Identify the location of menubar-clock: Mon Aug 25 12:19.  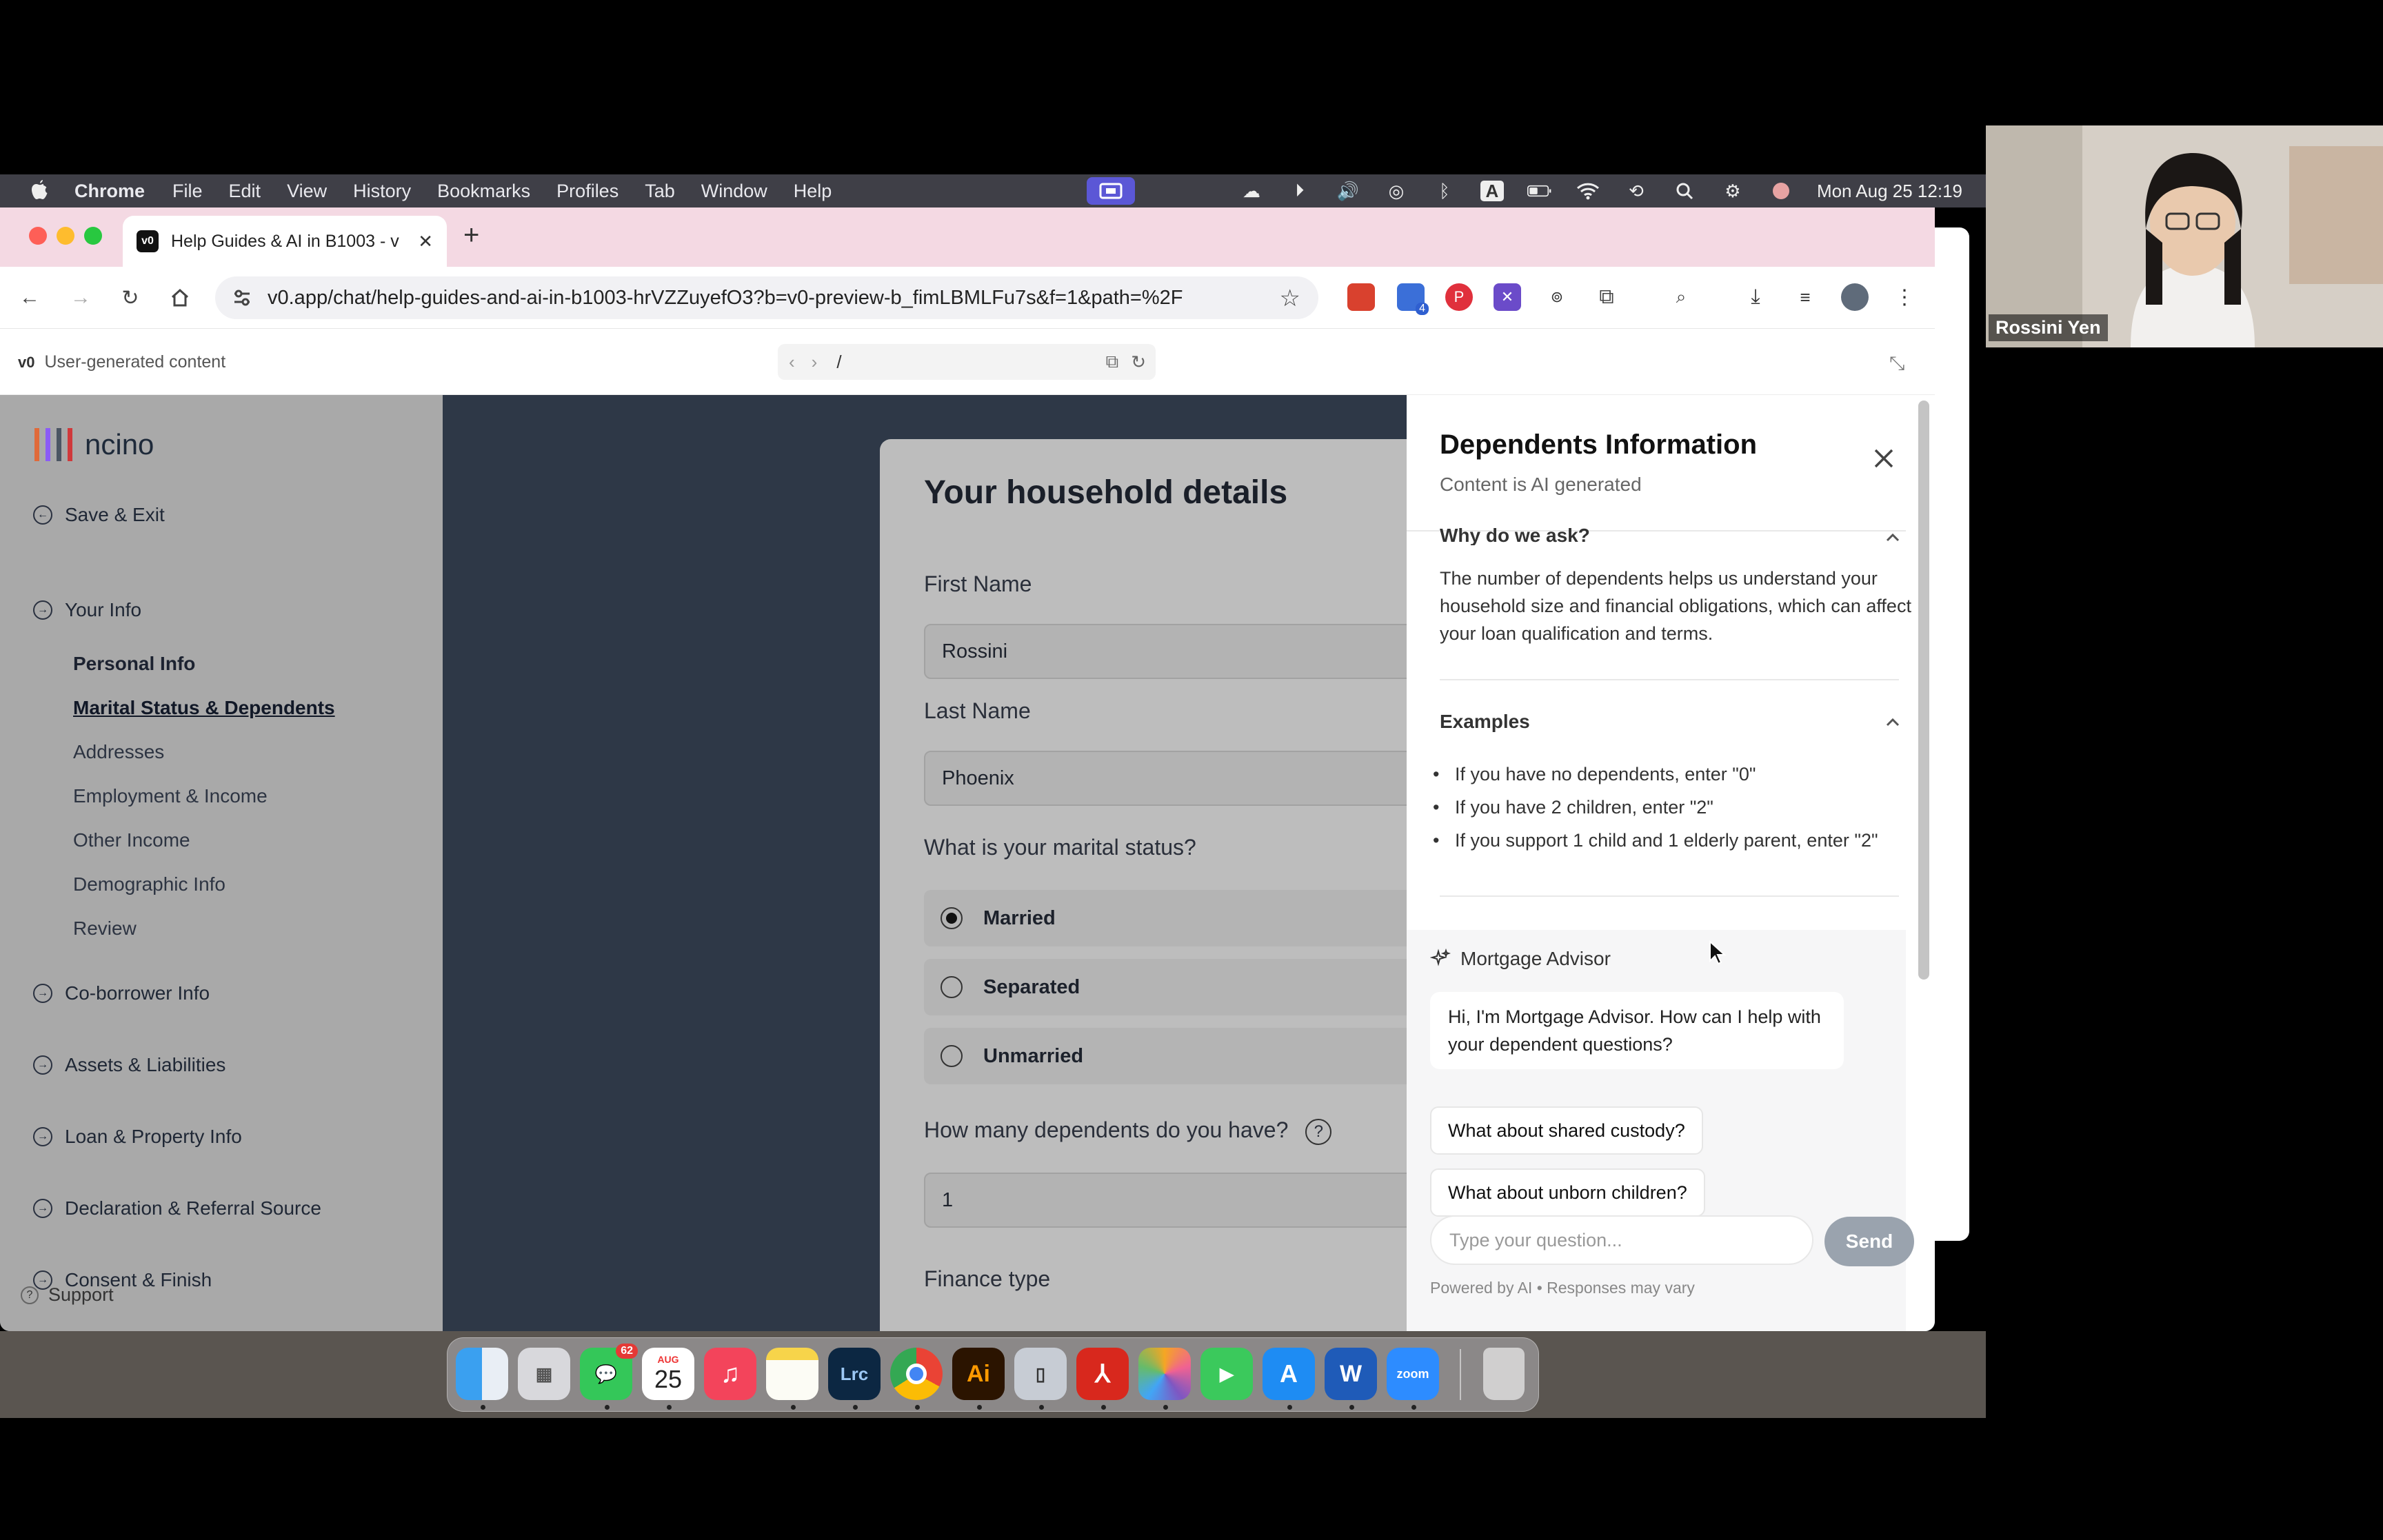
(1889, 192).